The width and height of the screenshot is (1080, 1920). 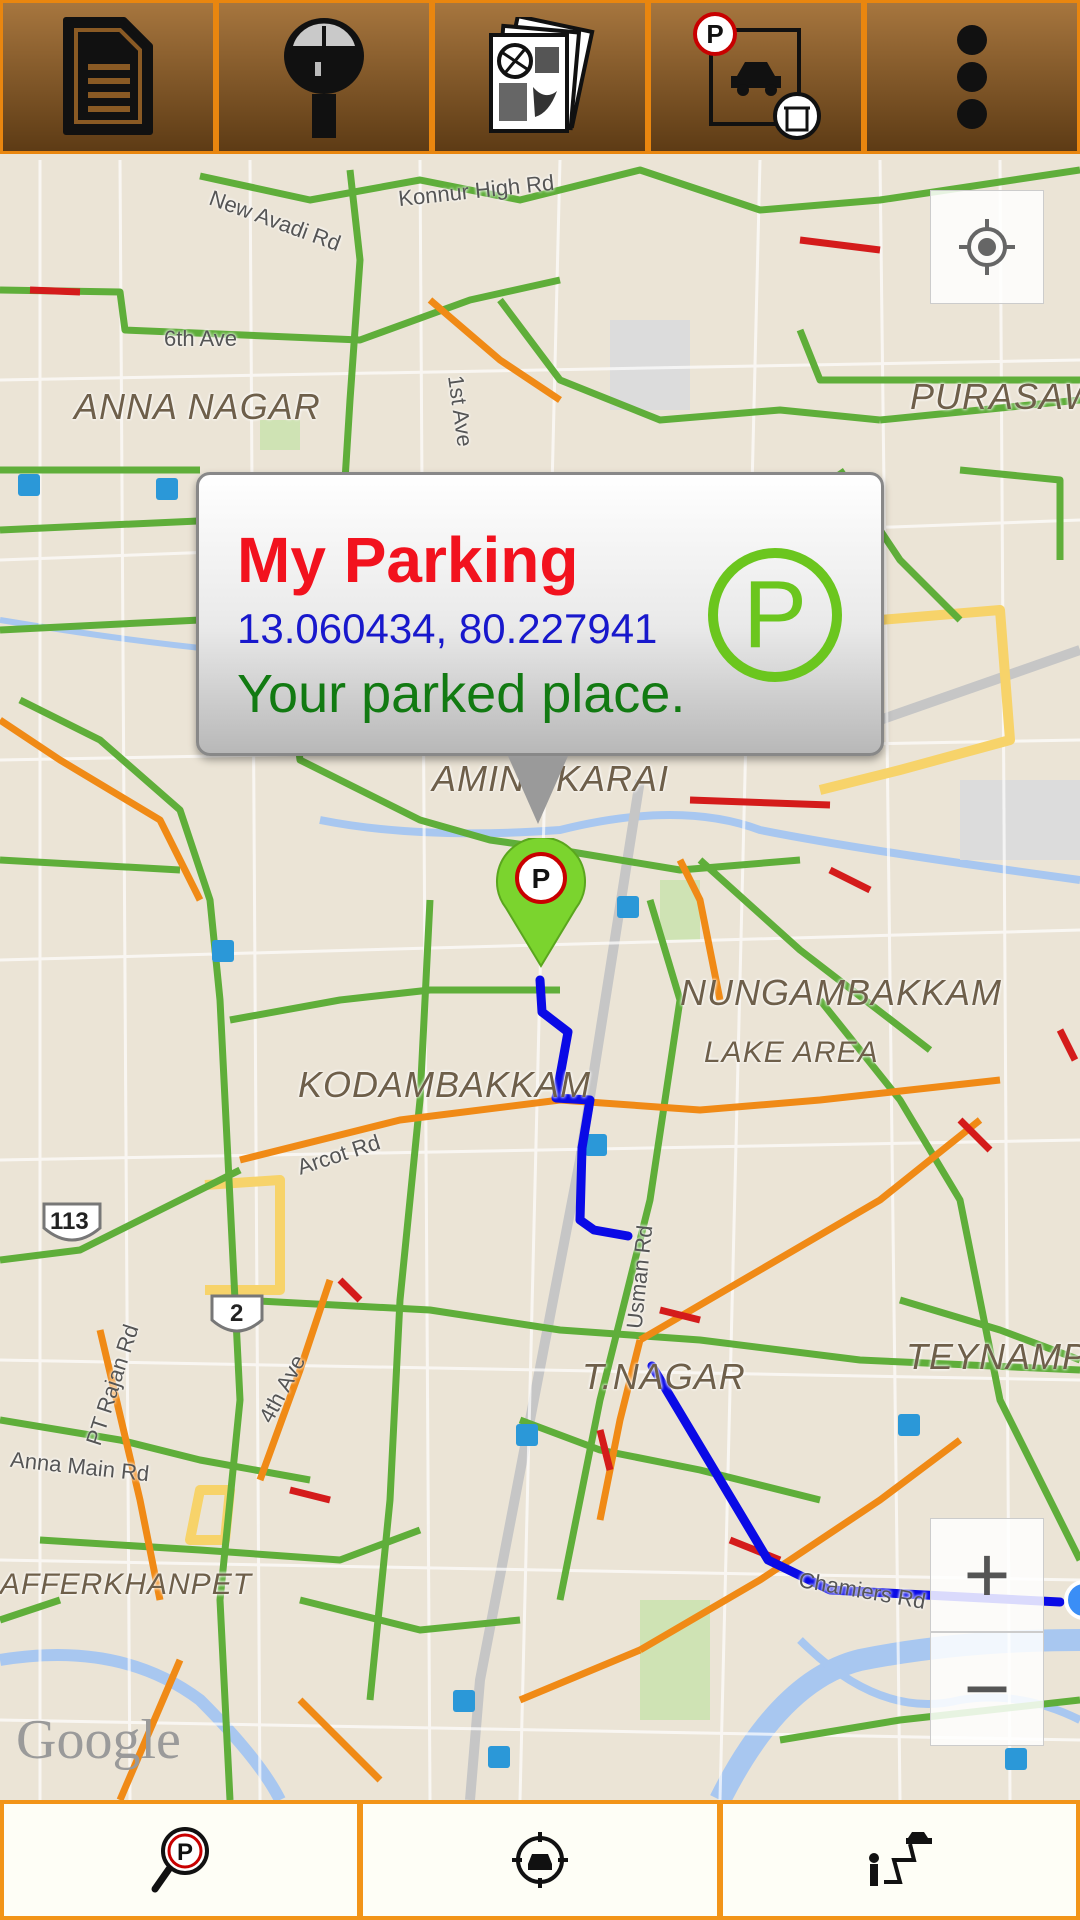 I want to click on place-label-teynampet: TEYNAMPE, so click(x=993, y=1356).